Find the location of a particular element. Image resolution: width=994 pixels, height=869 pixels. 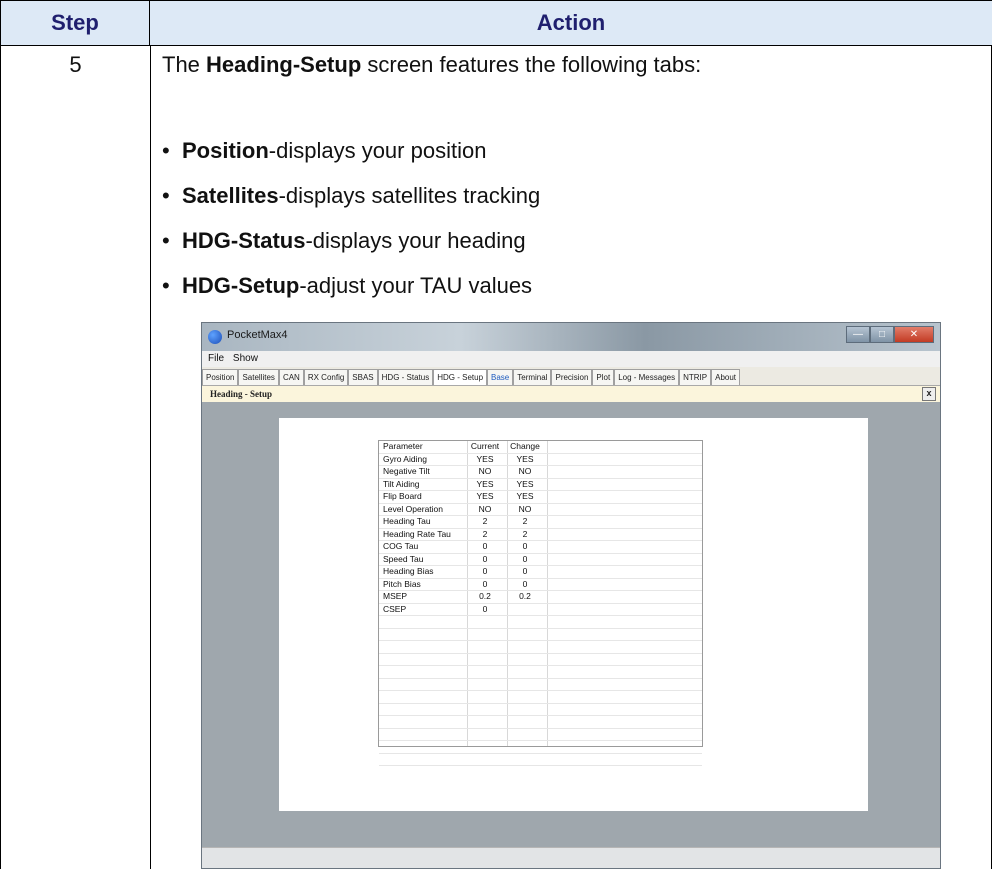

tab-ntrip: NTRIP is located at coordinates (695, 377).